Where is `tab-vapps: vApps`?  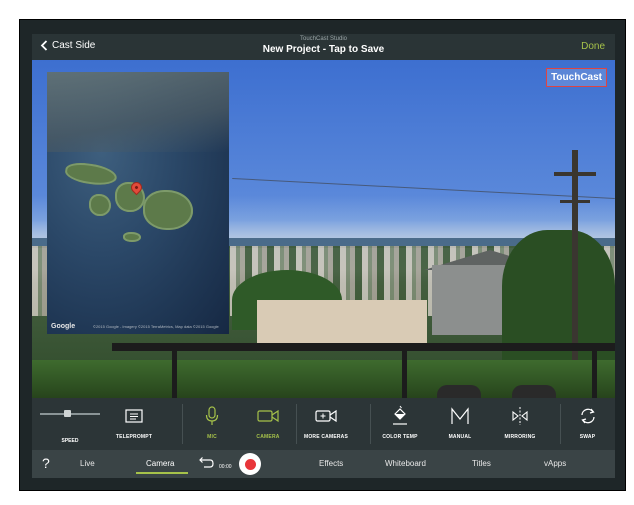 tab-vapps: vApps is located at coordinates (555, 463).